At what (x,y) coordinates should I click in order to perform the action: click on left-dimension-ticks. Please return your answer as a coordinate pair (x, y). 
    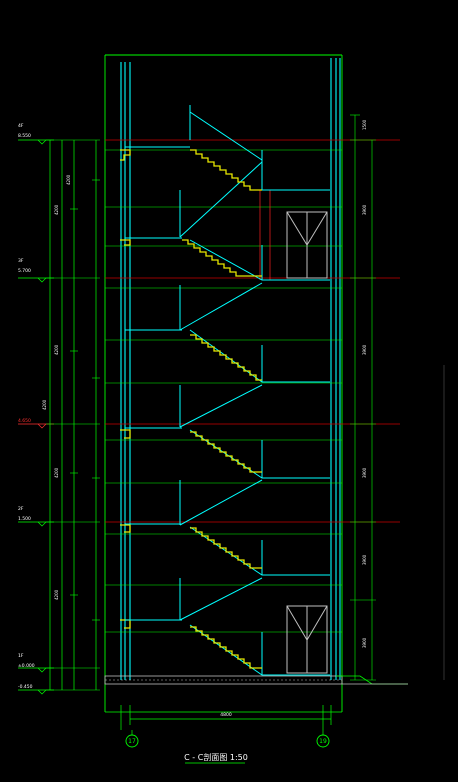
    Looking at the image, I should click on (73, 415).